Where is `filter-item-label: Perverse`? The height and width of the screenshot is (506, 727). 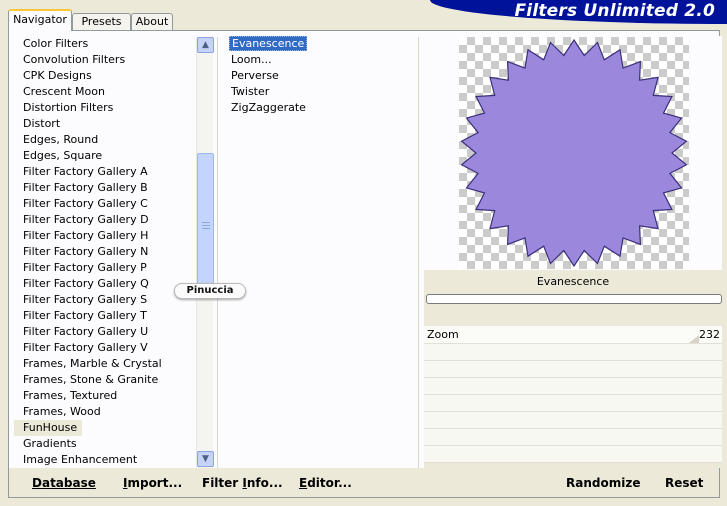 filter-item-label: Perverse is located at coordinates (255, 75).